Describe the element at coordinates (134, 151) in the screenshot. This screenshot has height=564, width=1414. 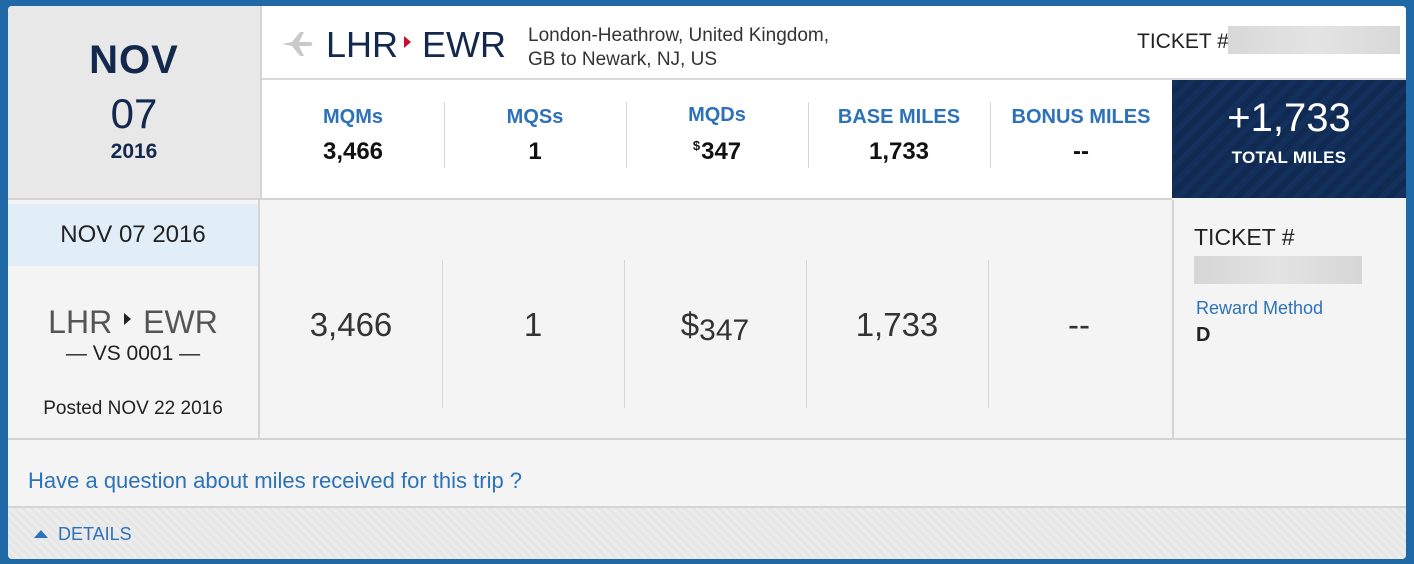
I see `trip-year: 2016` at that location.